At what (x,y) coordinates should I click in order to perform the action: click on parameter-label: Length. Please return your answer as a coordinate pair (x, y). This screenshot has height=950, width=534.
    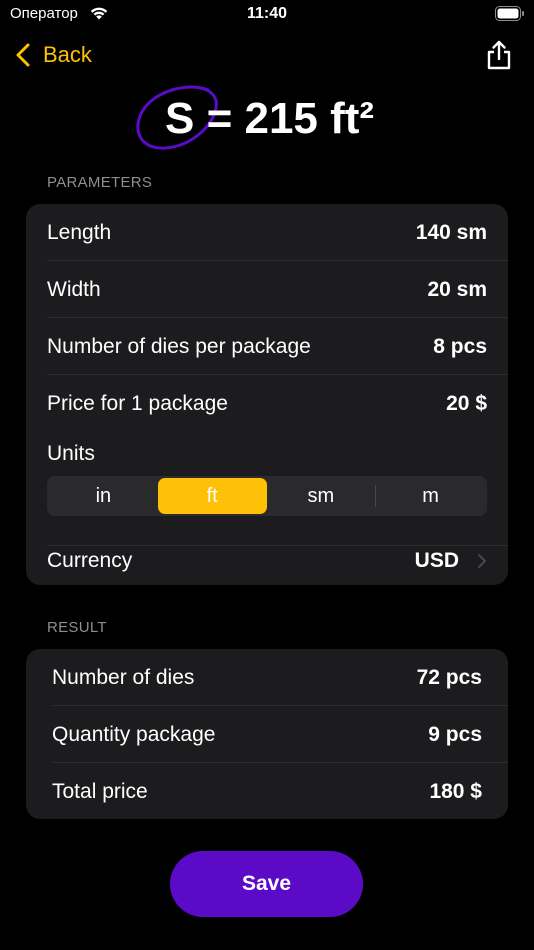
    Looking at the image, I should click on (79, 232).